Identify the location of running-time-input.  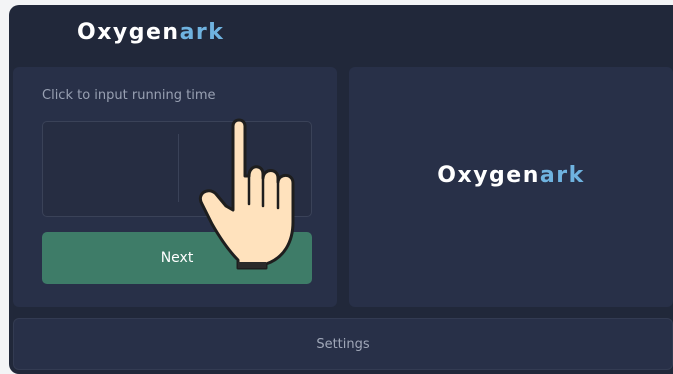
(177, 169).